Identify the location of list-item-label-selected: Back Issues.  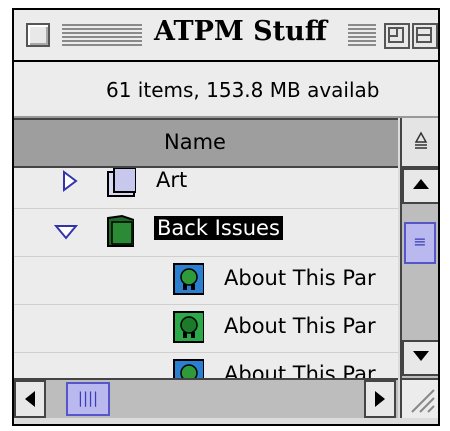
(218, 228).